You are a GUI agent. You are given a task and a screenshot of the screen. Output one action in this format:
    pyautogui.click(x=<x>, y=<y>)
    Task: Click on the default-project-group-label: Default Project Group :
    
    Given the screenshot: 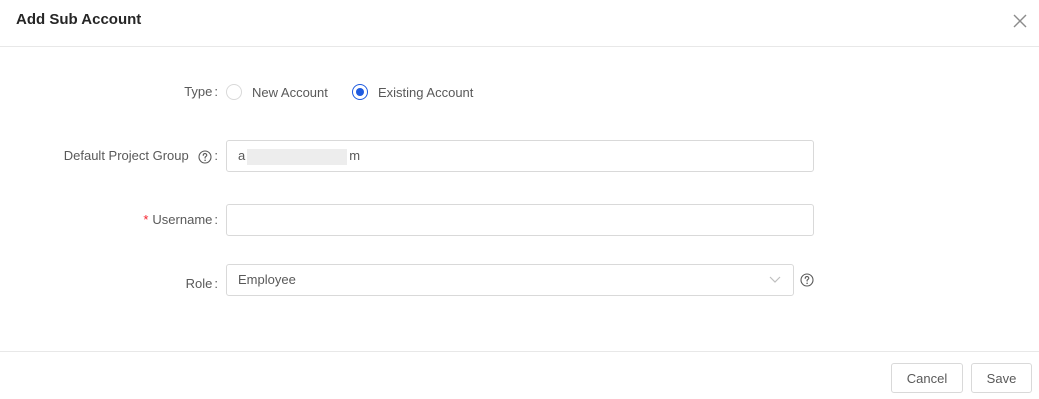 What is the action you would take?
    pyautogui.click(x=141, y=156)
    